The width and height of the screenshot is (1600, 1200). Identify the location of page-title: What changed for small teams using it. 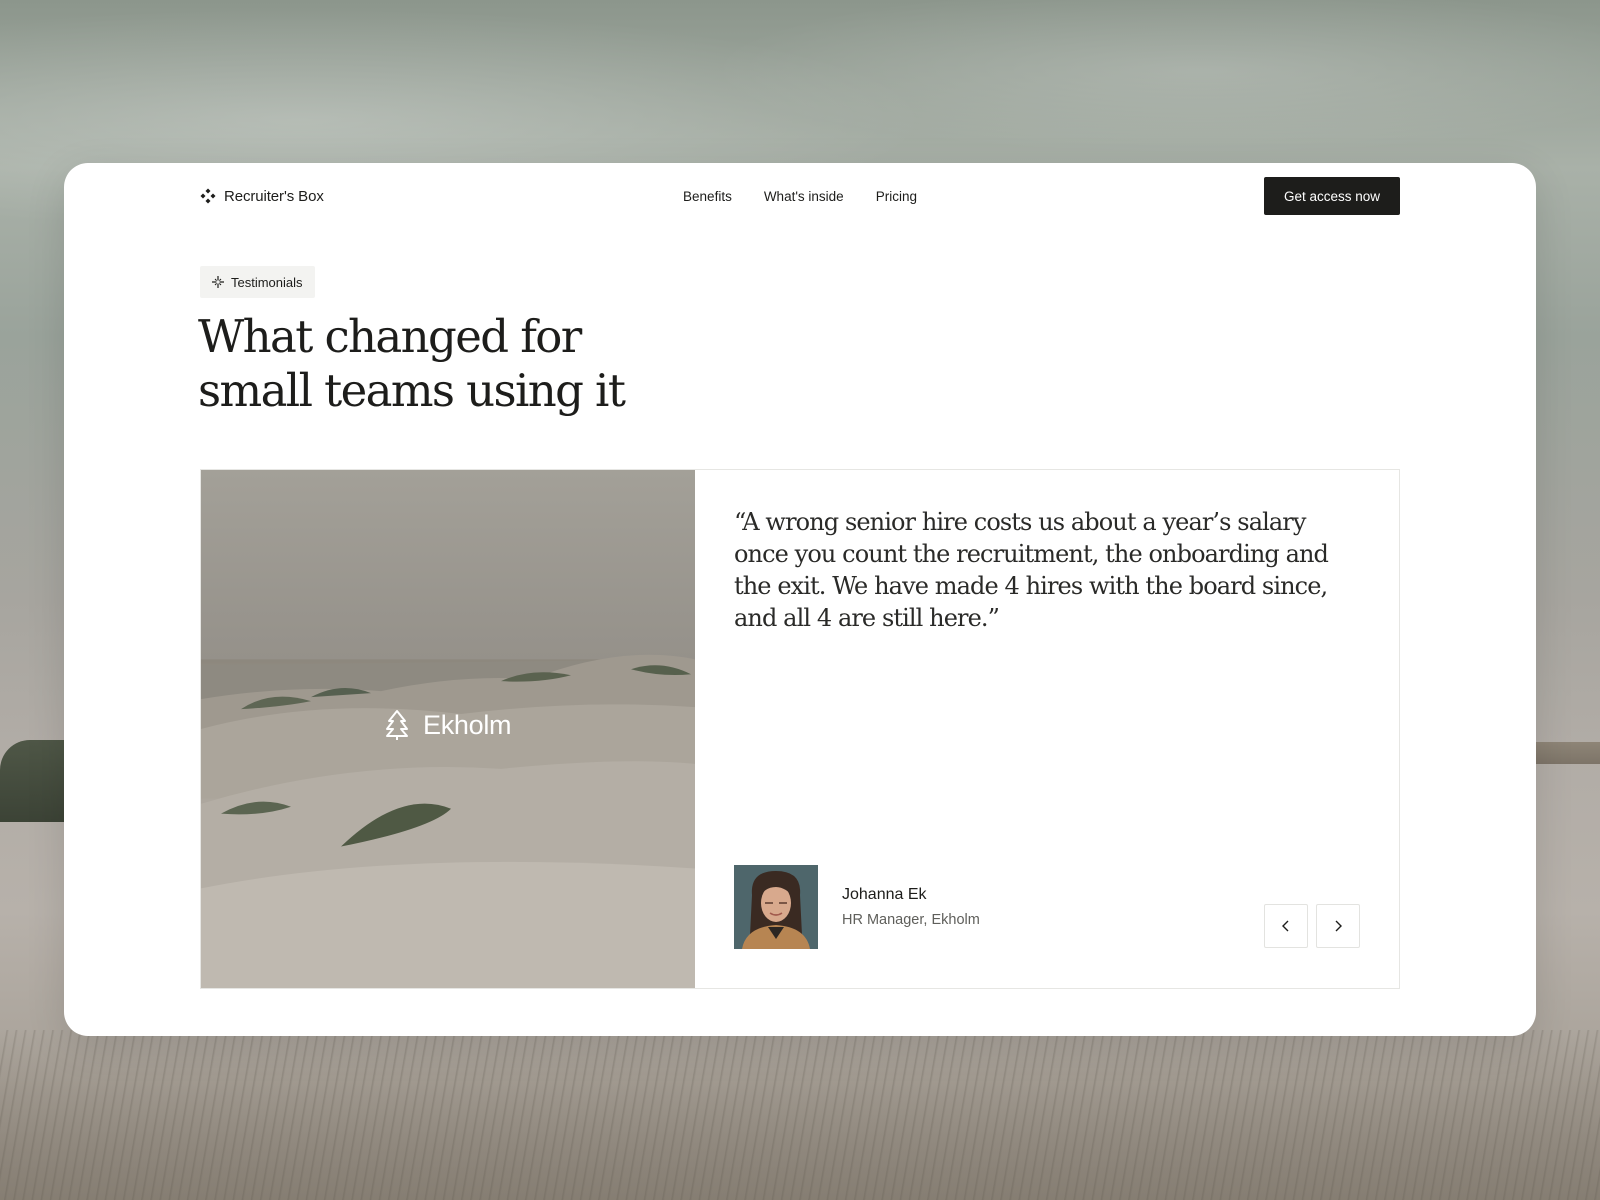
(478, 364).